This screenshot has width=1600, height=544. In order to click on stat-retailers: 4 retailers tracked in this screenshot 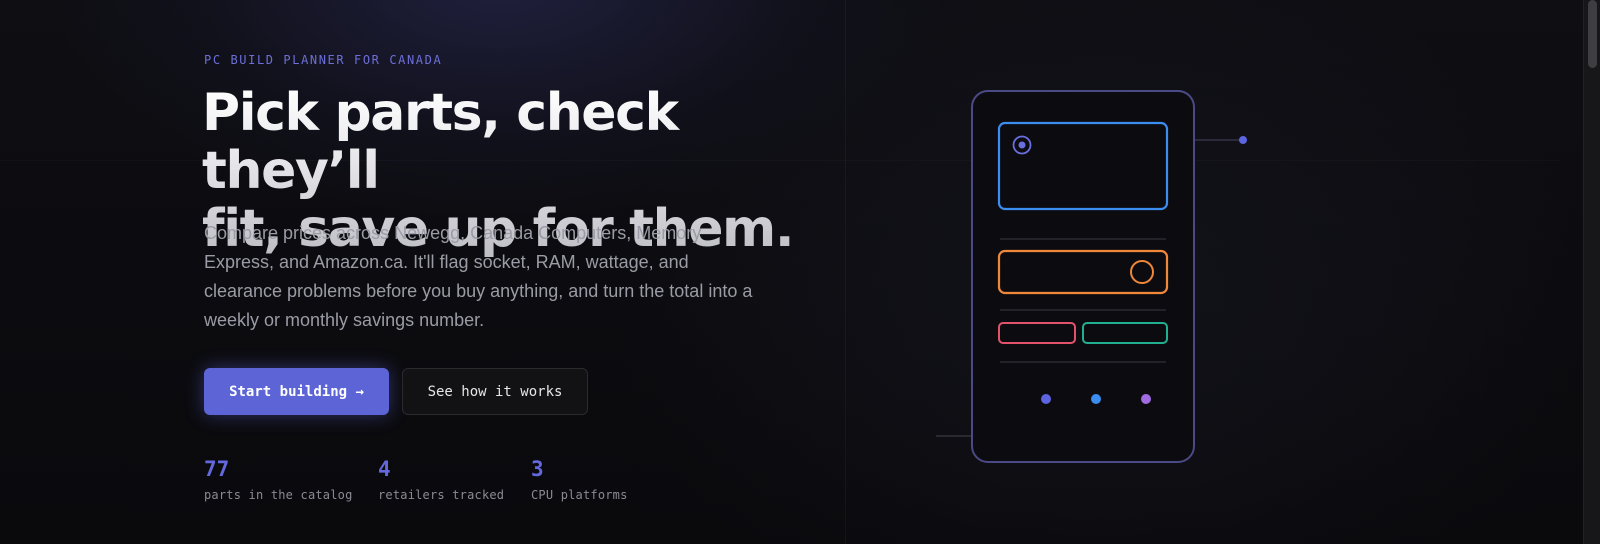, I will do `click(441, 479)`.